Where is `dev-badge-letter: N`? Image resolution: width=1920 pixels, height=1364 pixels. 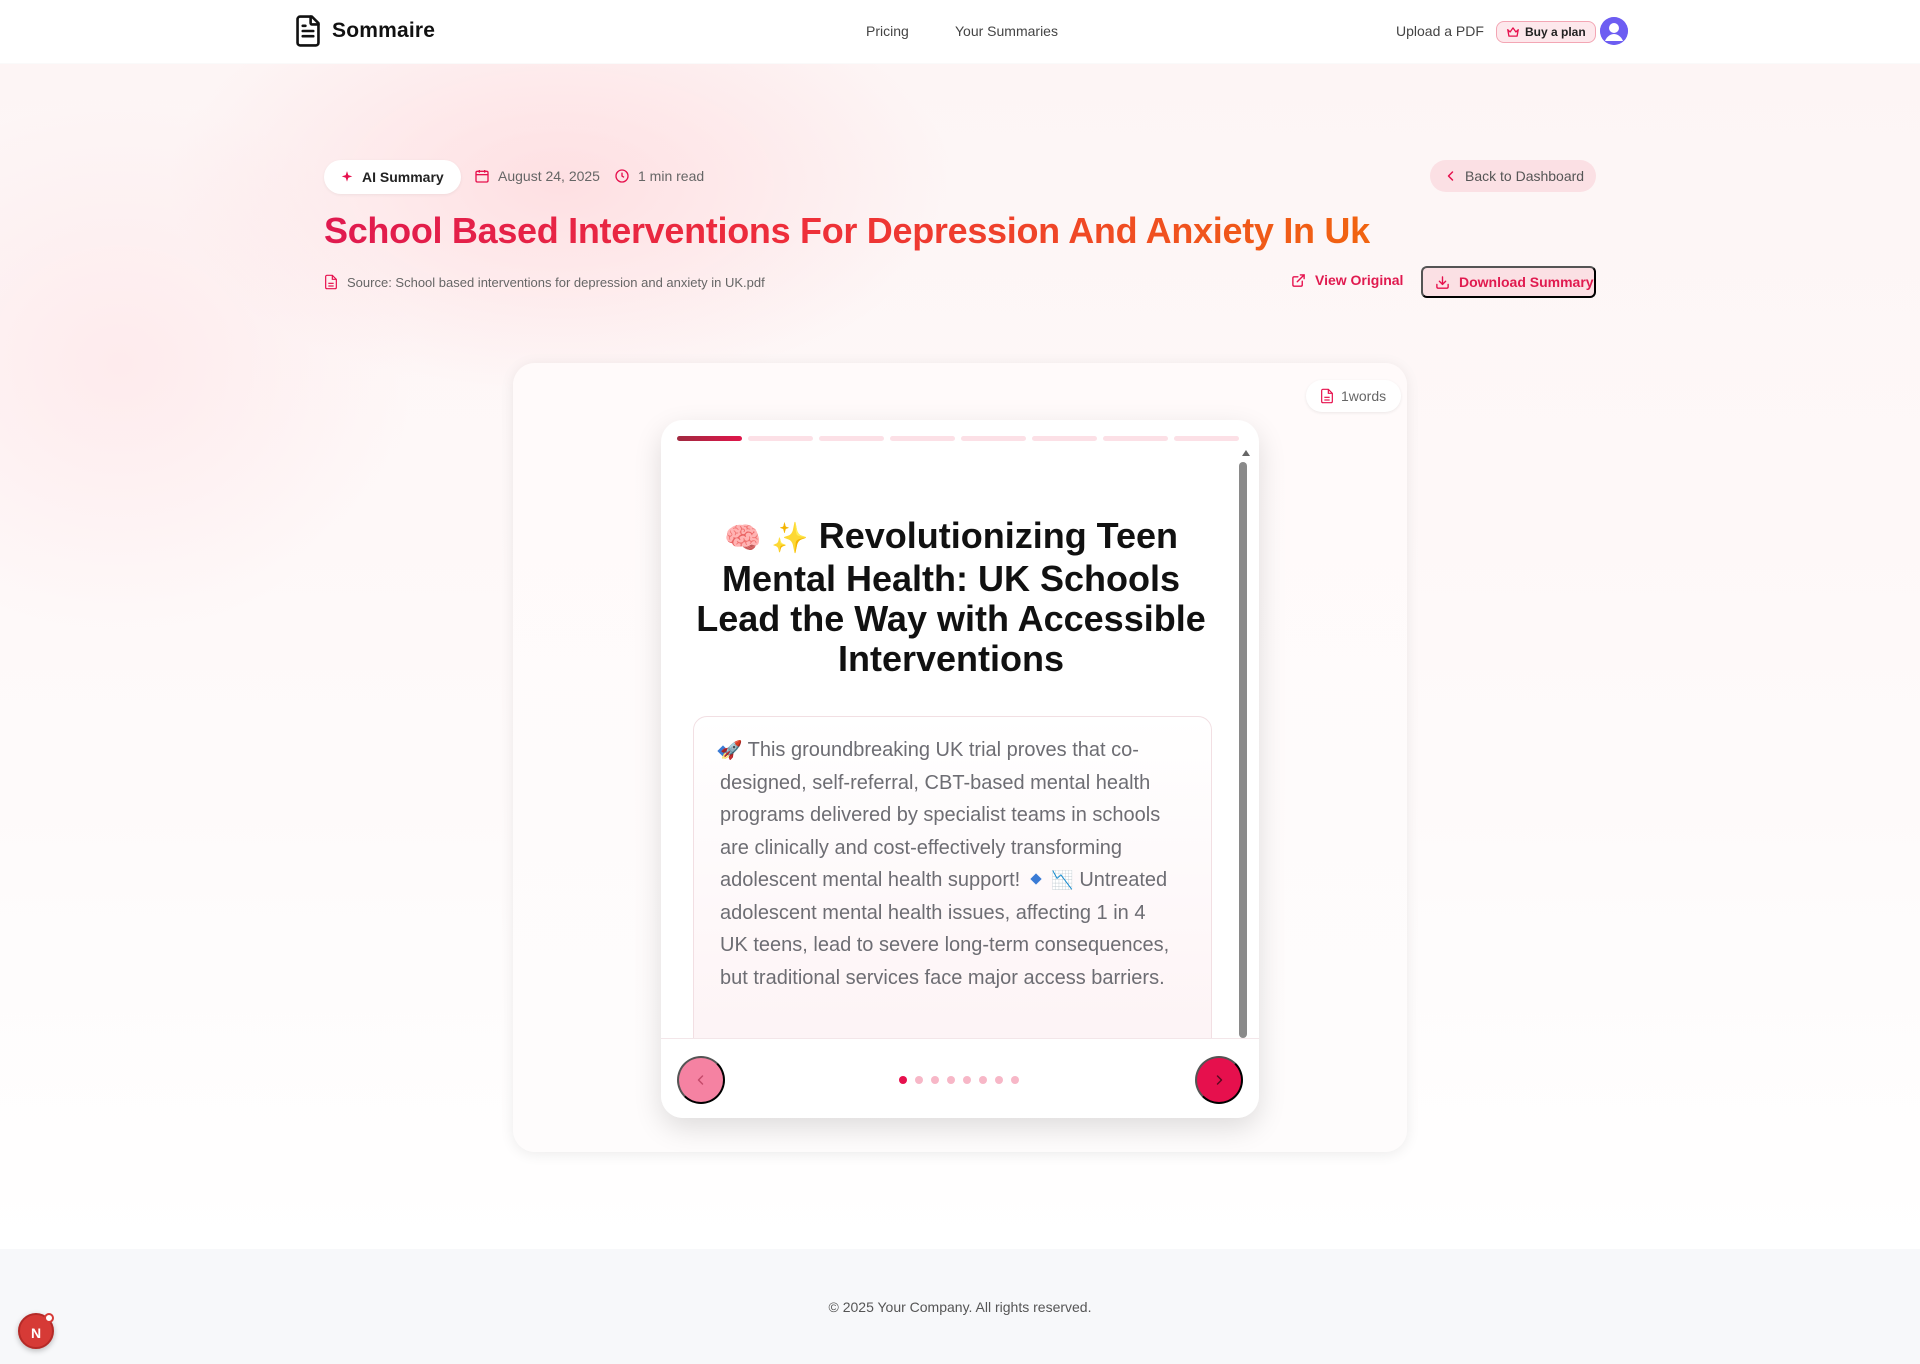
dev-badge-letter: N is located at coordinates (36, 1333).